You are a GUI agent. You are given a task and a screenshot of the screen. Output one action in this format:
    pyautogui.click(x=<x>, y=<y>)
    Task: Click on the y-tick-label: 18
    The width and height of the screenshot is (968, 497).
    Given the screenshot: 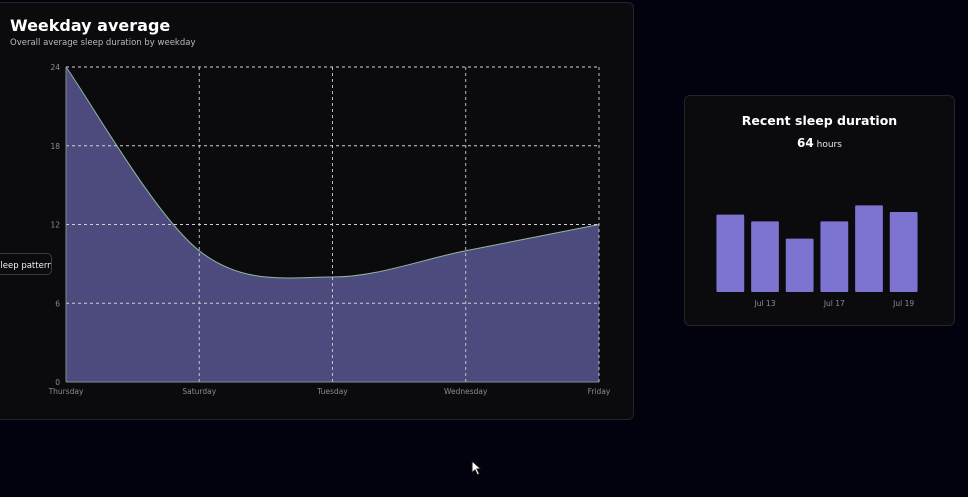 What is the action you would take?
    pyautogui.click(x=55, y=146)
    